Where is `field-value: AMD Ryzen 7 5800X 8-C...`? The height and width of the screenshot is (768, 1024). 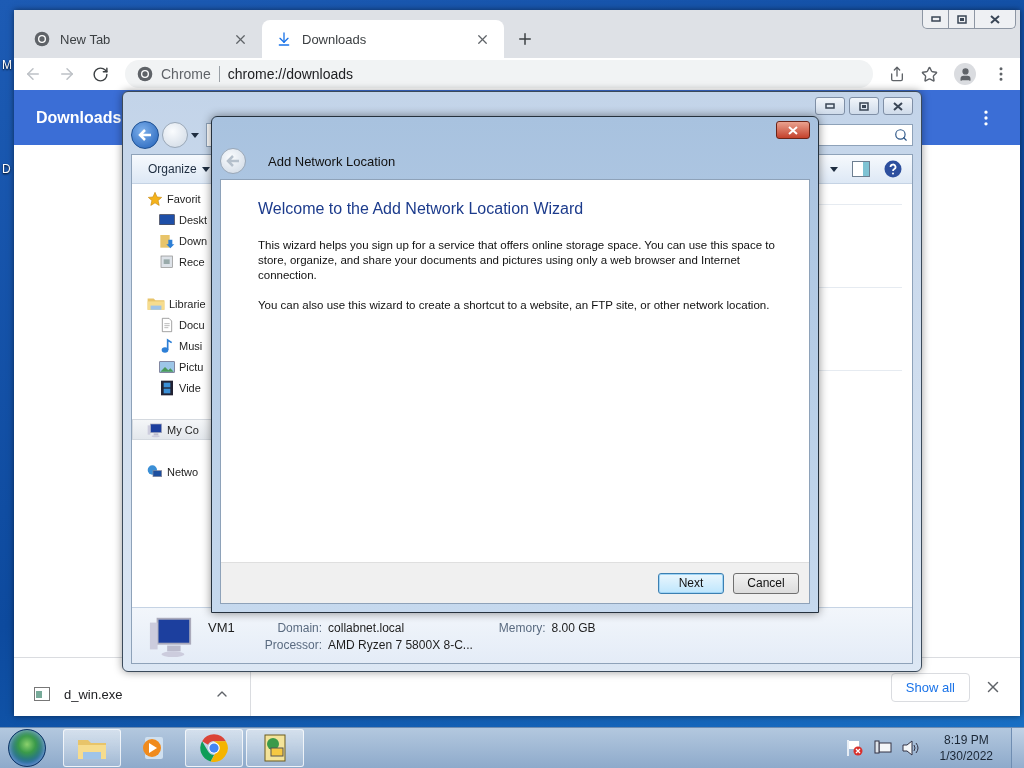 field-value: AMD Ryzen 7 5800X 8-C... is located at coordinates (400, 644).